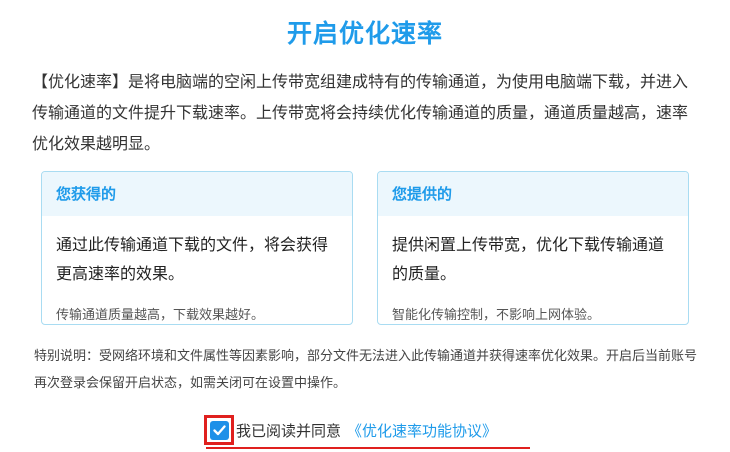 This screenshot has width=730, height=452. Describe the element at coordinates (288, 430) in the screenshot. I see `agreement-label: 我已阅读并同意` at that location.